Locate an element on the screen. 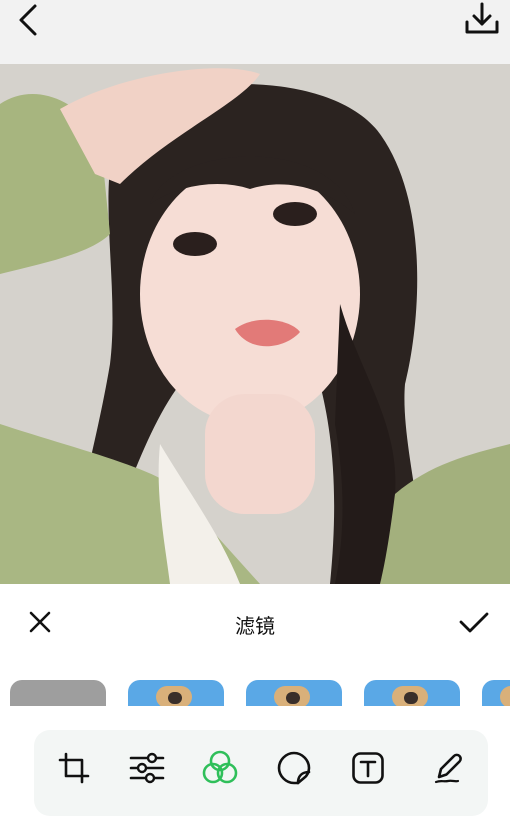 The width and height of the screenshot is (510, 816). text-tool-button is located at coordinates (368, 768).